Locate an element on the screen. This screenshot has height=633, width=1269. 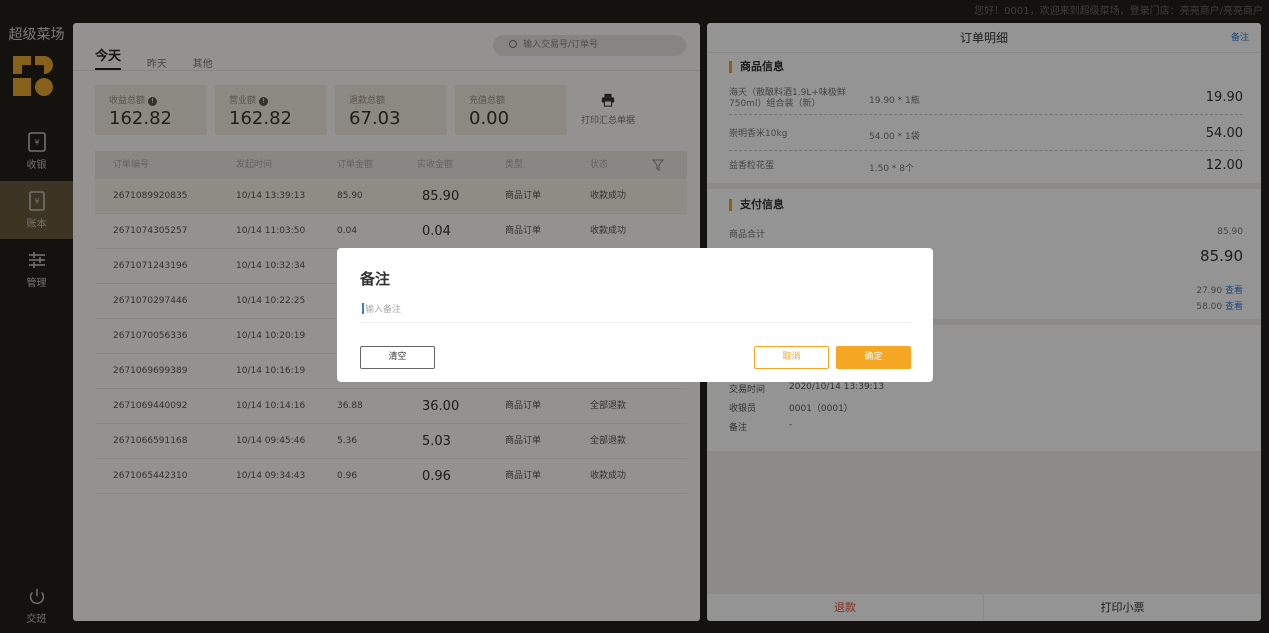
confirm-button: 确定 is located at coordinates (873, 357).